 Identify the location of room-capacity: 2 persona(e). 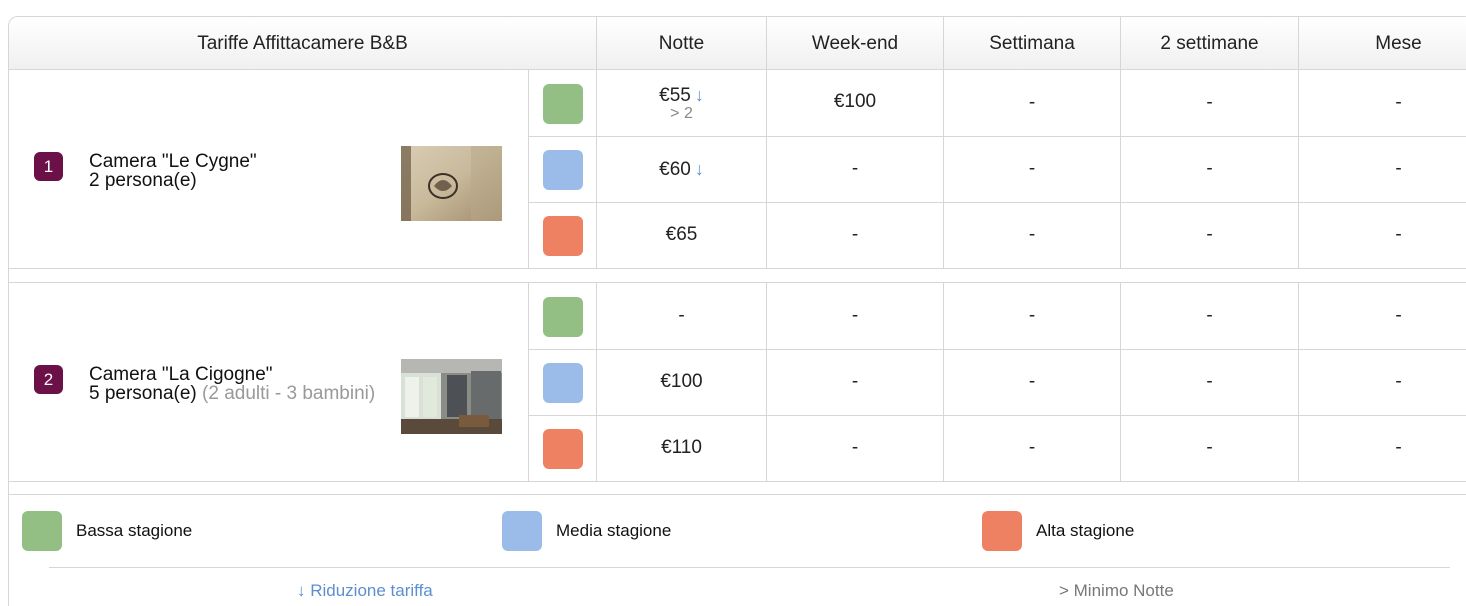
(143, 180).